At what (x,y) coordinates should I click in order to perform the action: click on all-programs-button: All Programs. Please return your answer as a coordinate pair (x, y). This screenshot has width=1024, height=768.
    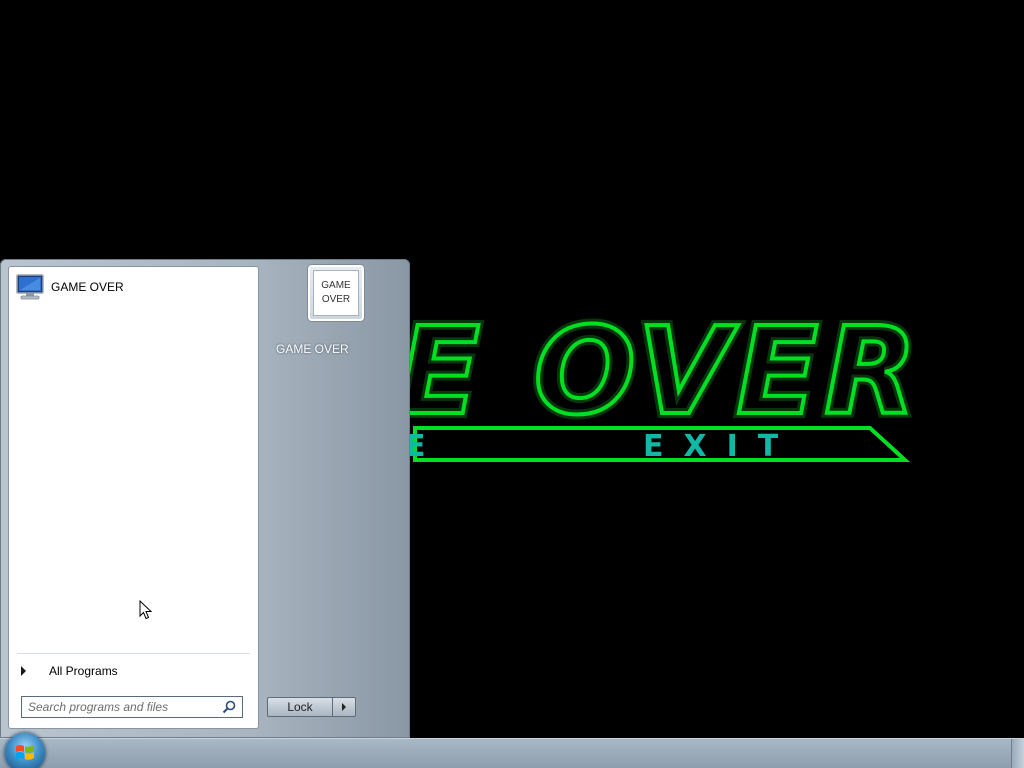
    Looking at the image, I should click on (133, 671).